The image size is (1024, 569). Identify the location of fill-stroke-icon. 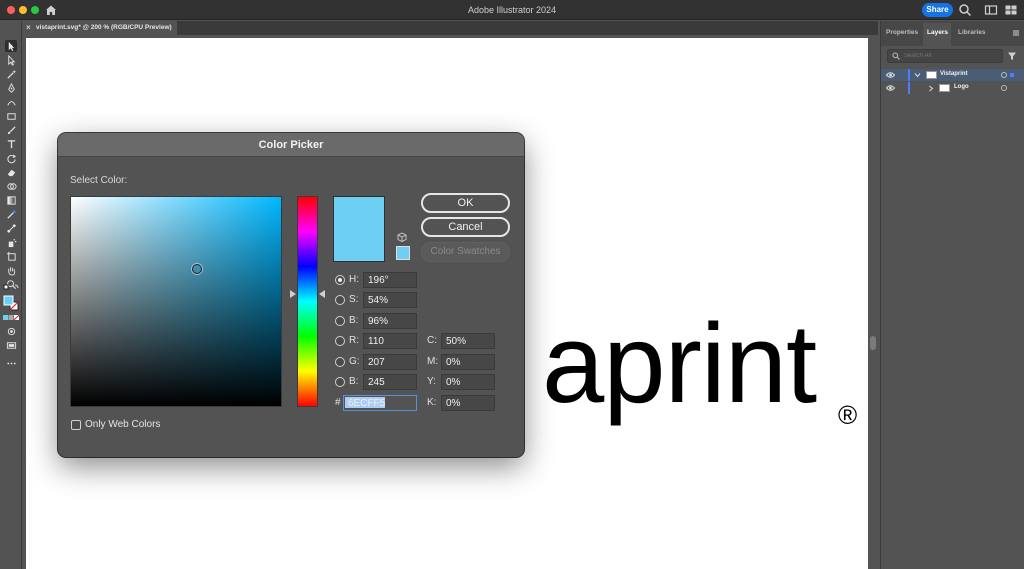
(11, 303).